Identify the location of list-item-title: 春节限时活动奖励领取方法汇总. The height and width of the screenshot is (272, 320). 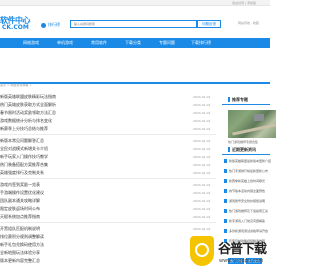
(28, 113).